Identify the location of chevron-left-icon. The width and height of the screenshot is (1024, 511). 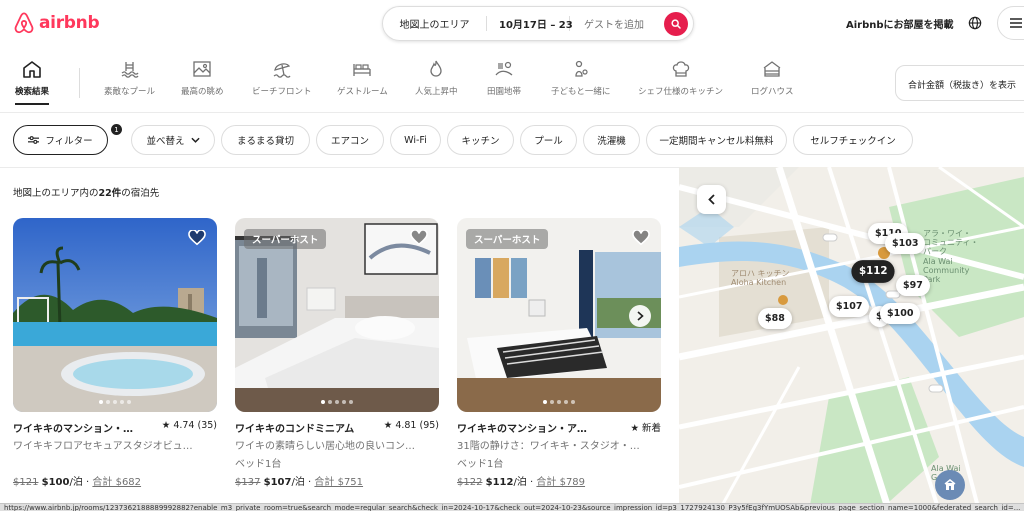
(711, 199).